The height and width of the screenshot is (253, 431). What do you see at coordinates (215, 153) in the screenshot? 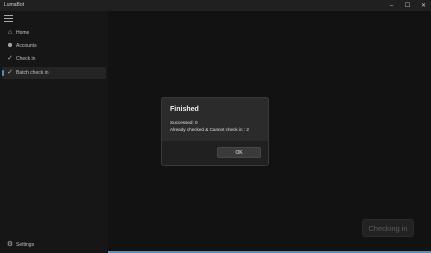
I see `dialog-footer: OK` at bounding box center [215, 153].